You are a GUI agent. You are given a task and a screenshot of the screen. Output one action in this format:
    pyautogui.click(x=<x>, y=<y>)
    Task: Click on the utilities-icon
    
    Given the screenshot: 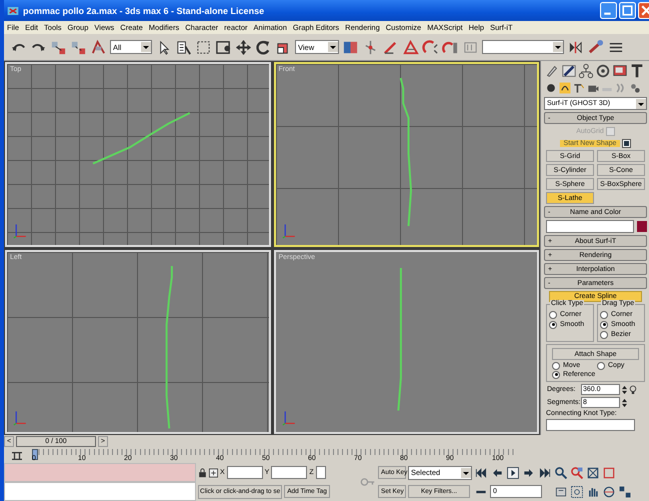 What is the action you would take?
    pyautogui.click(x=637, y=71)
    